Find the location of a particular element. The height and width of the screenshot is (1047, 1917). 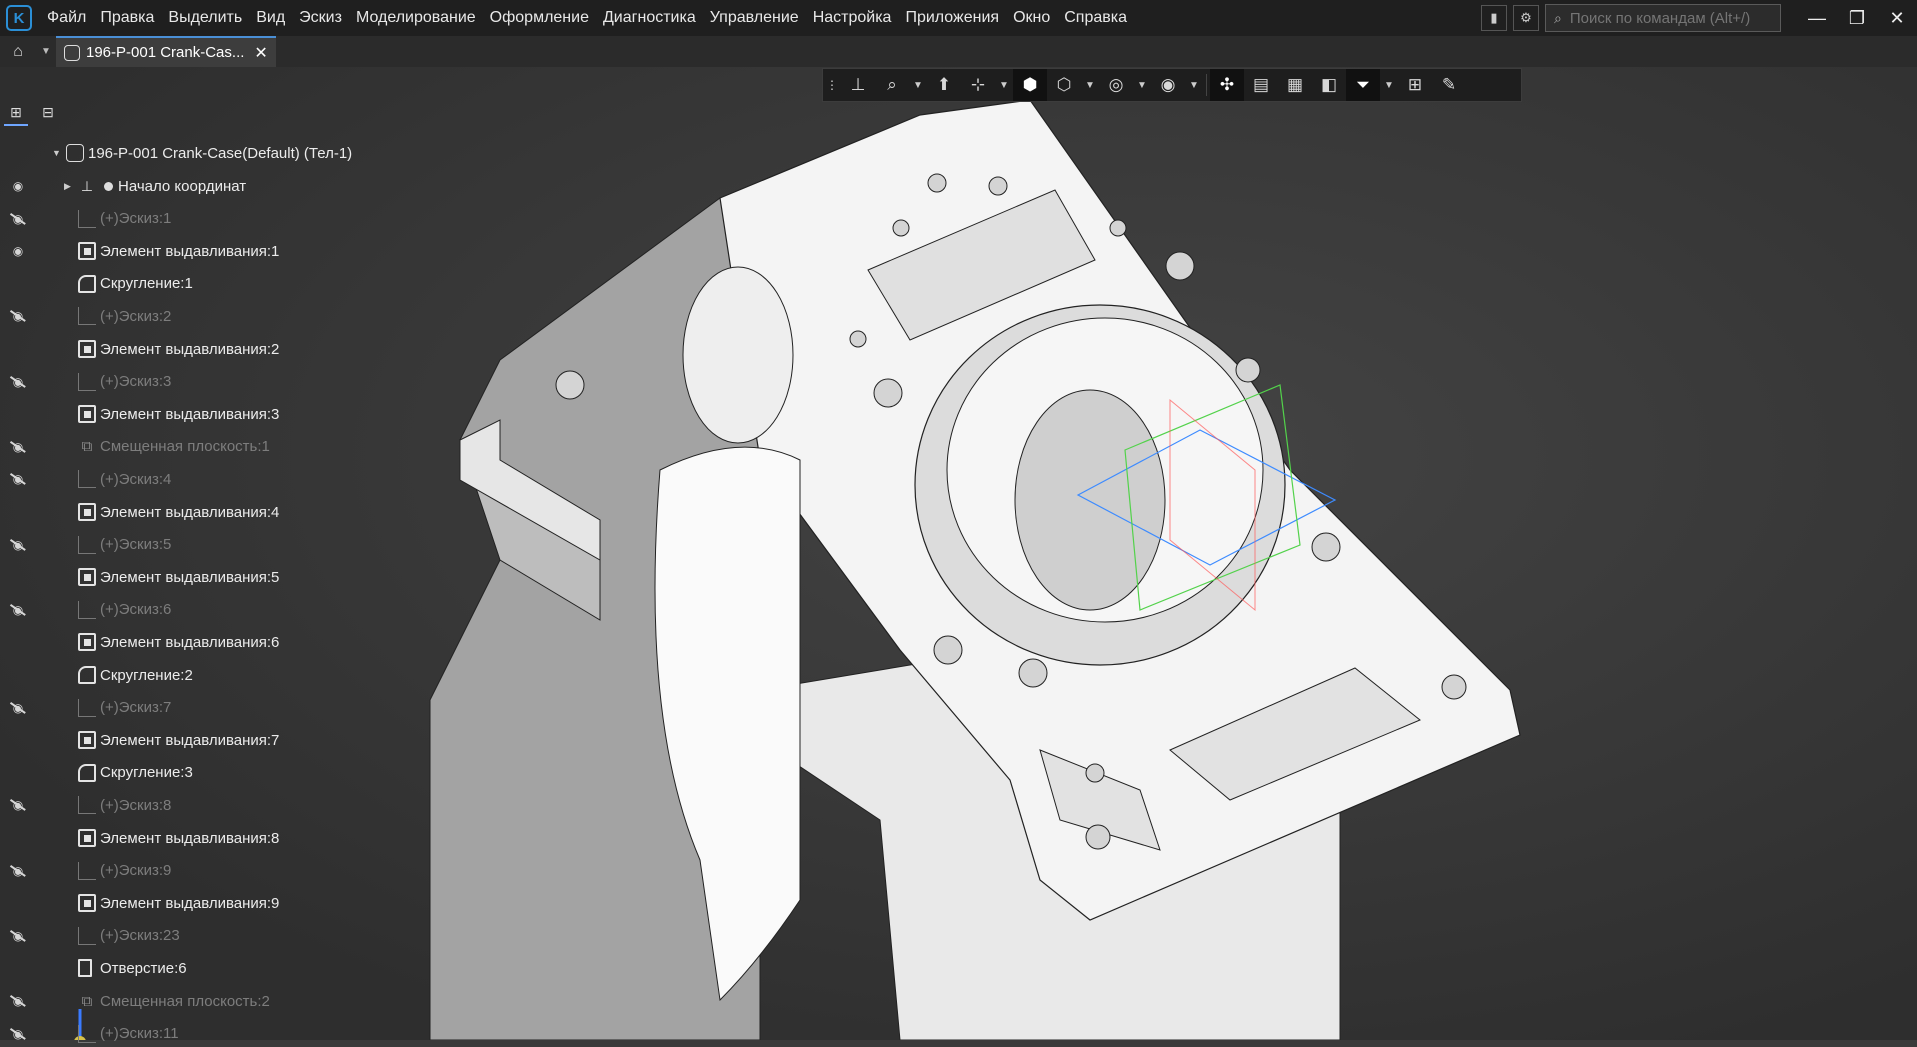

tree-root: ▼ 196-P-001 Crank-Case(Default) (Тел-1) is located at coordinates (200, 153).